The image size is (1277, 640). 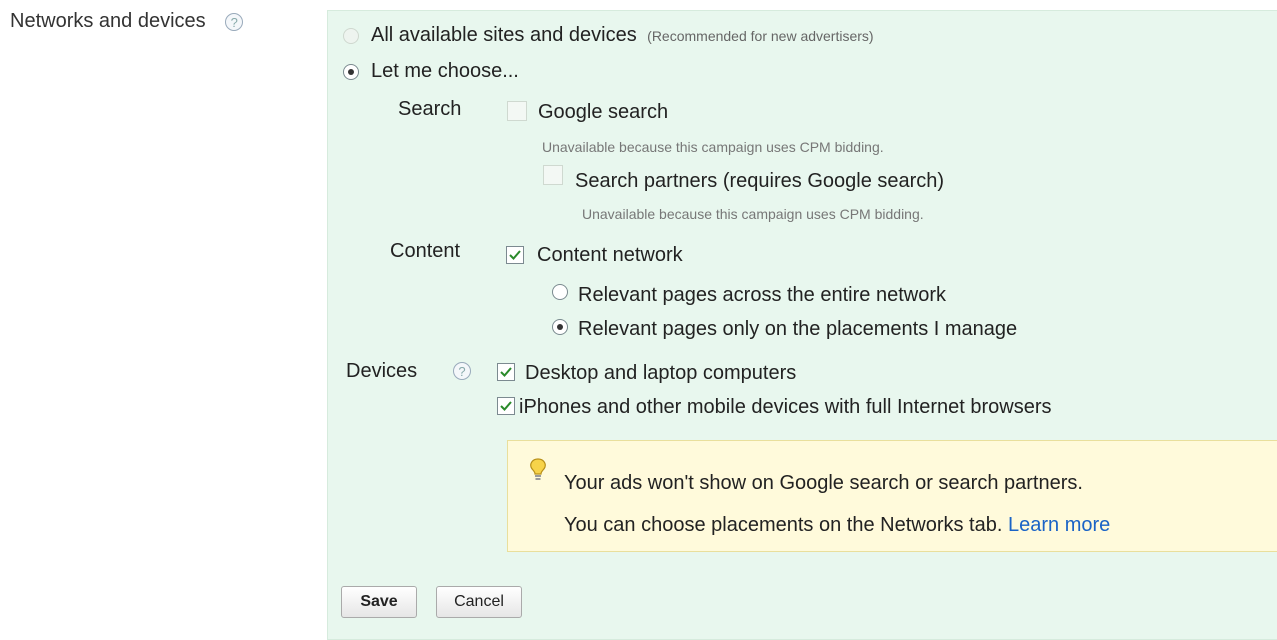 What do you see at coordinates (560, 327) in the screenshot?
I see `radio-managed-placements` at bounding box center [560, 327].